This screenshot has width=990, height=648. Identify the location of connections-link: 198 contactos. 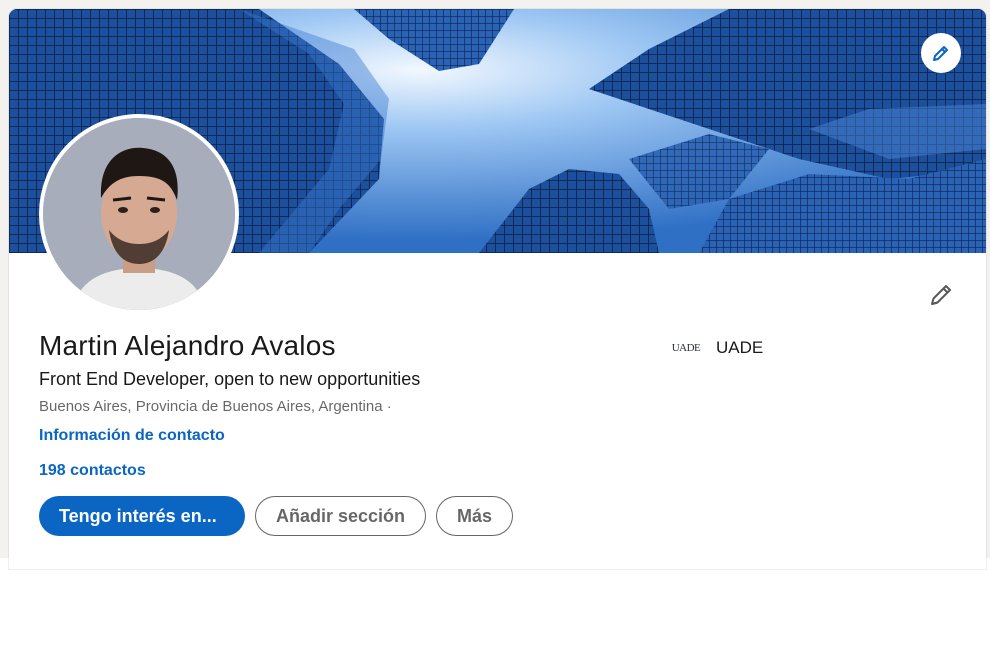
(92, 471).